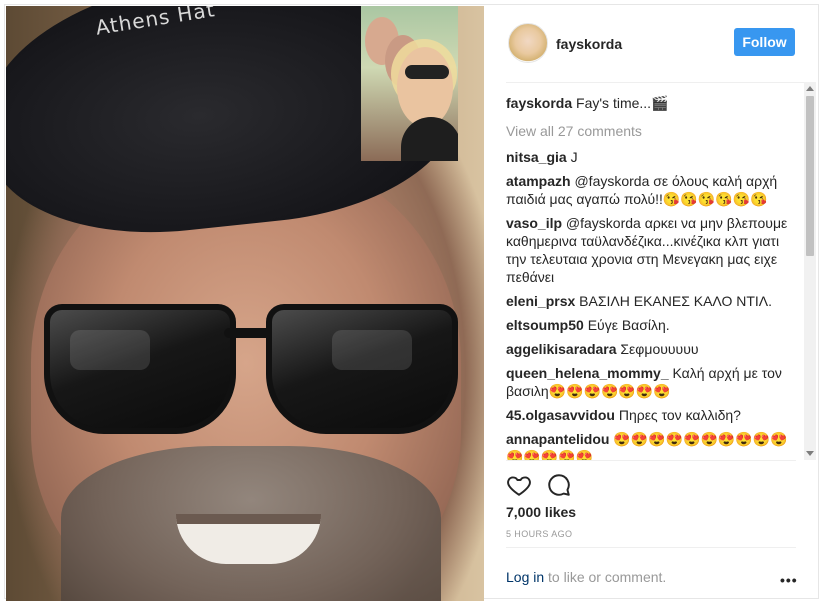  What do you see at coordinates (587, 373) in the screenshot?
I see `comment-username: queen_helena_mommy_` at bounding box center [587, 373].